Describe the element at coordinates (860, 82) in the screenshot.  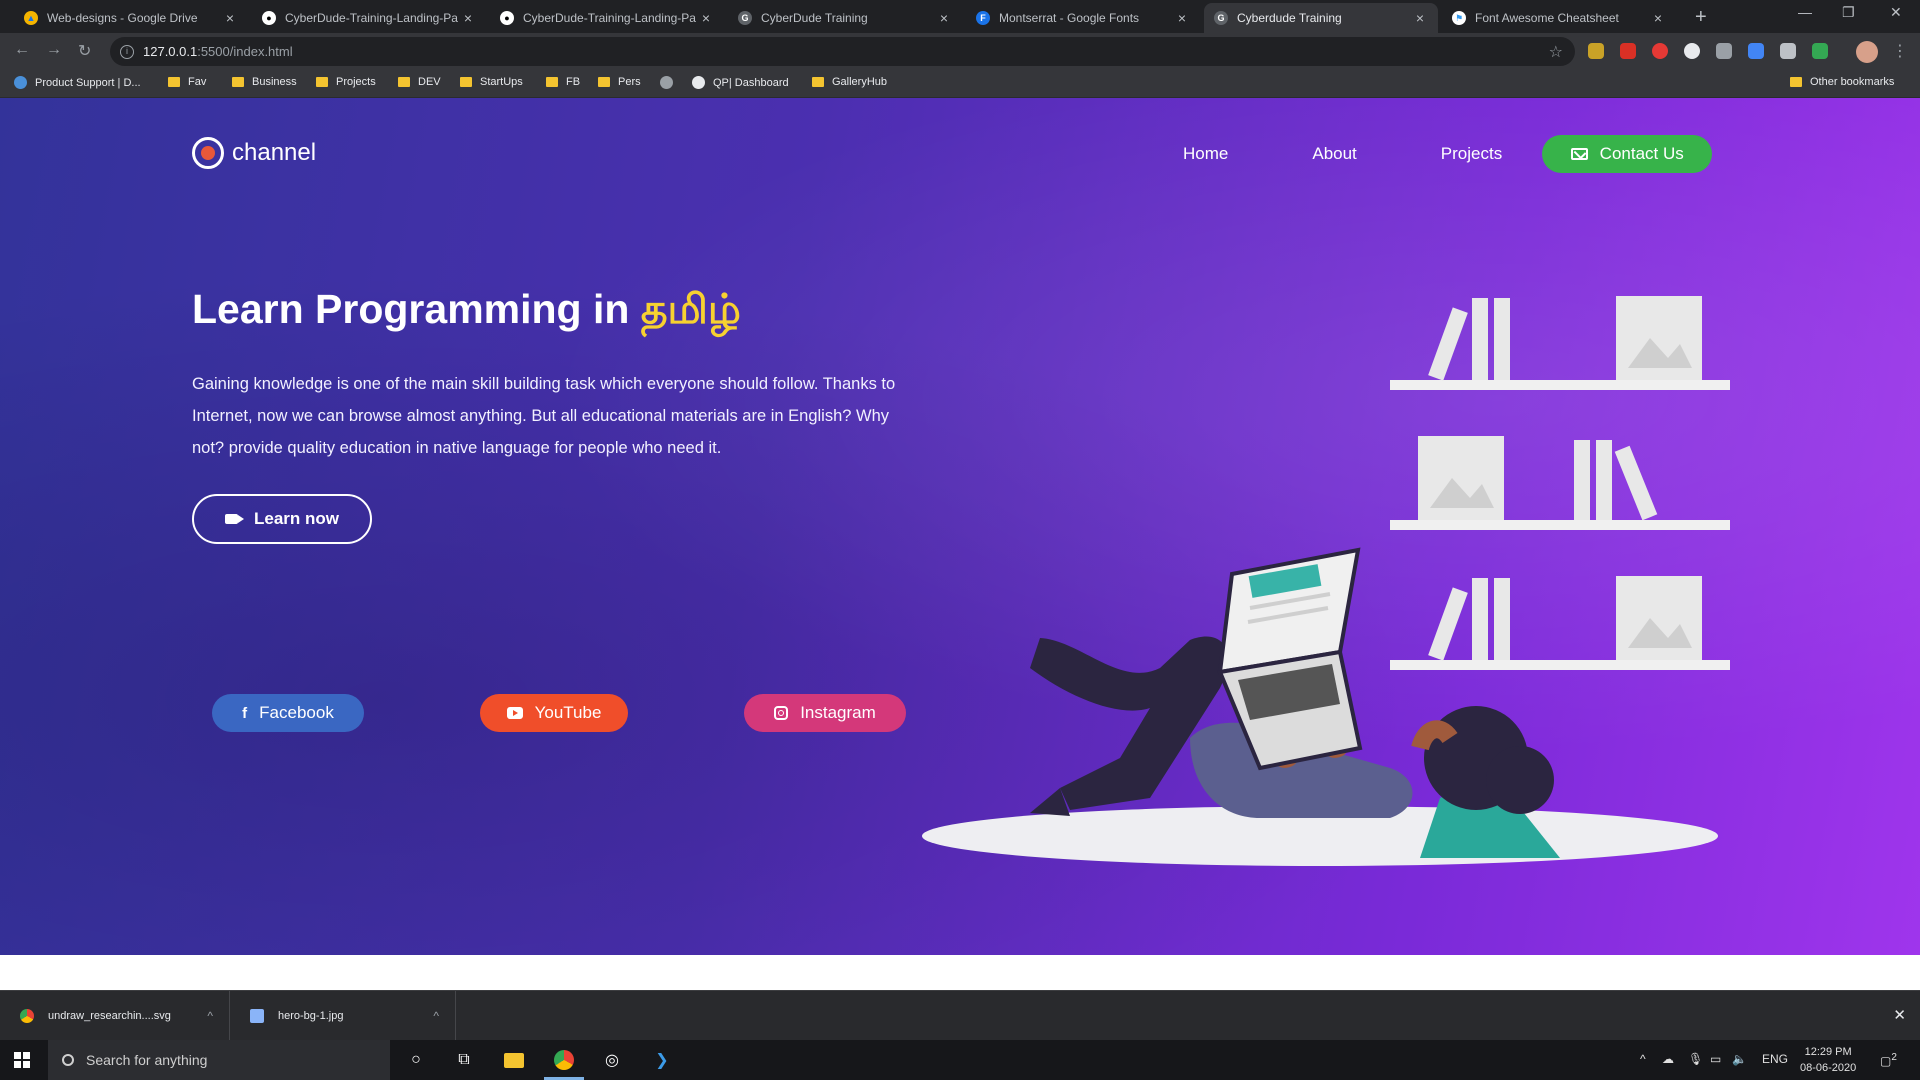
I see `bookmark-label: GalleryHub` at that location.